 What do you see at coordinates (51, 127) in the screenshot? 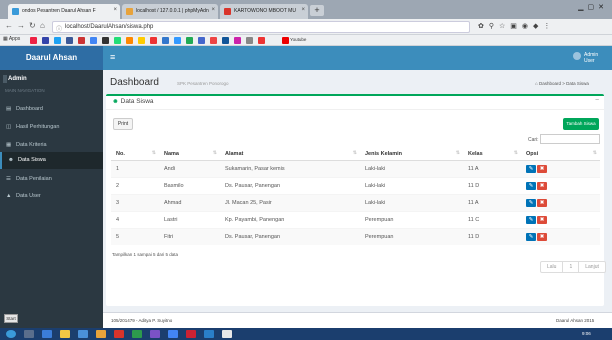
I see `sidebar-item-hasil-perhitungan: ◫ Hasil Perhitungan` at bounding box center [51, 127].